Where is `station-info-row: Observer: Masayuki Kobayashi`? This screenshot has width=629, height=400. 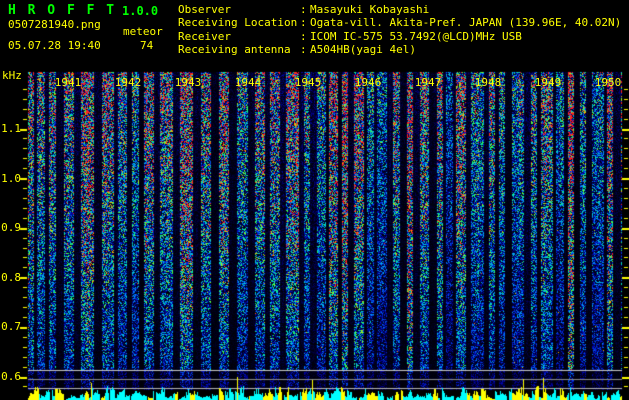
station-info-row: Observer: Masayuki Kobayashi is located at coordinates (399, 9).